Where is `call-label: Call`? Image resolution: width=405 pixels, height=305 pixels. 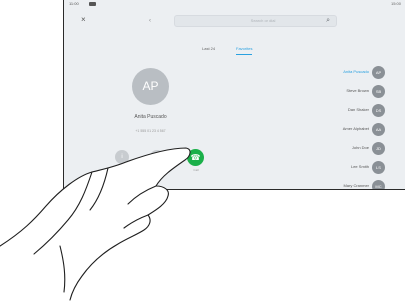 call-label: Call is located at coordinates (196, 170).